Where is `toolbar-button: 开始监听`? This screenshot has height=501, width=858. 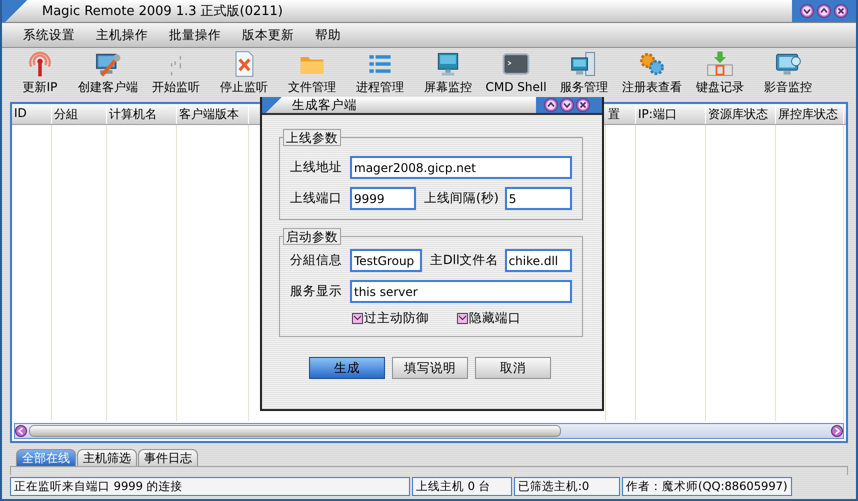 toolbar-button: 开始监听 is located at coordinates (176, 72).